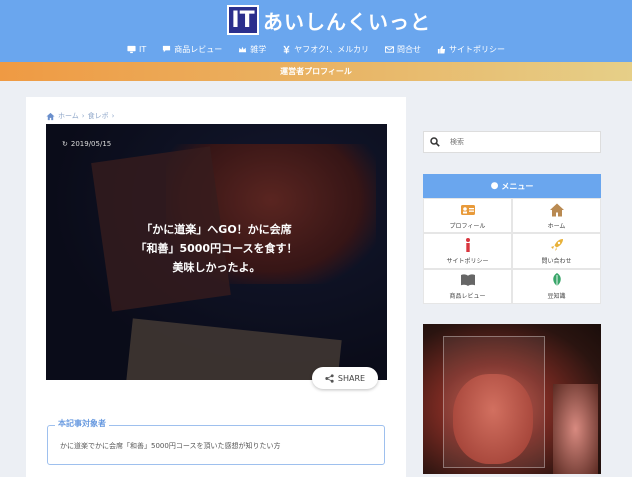  I want to click on menu-item-home: ホーム, so click(556, 216).